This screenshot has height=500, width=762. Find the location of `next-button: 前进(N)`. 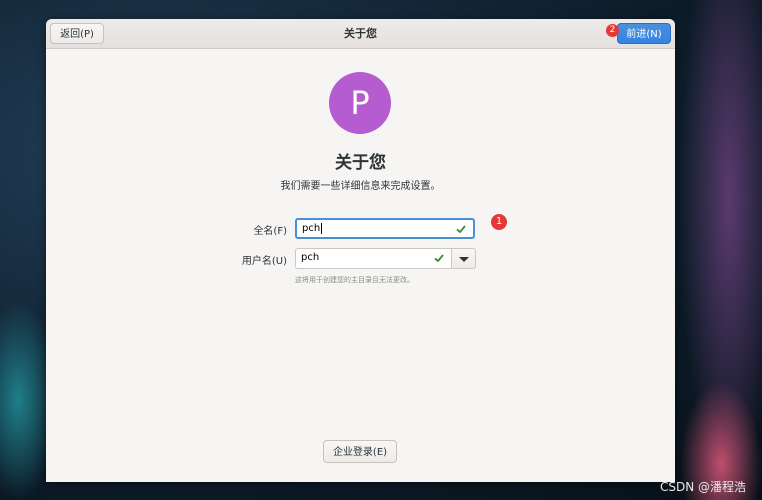

next-button: 前进(N) is located at coordinates (644, 33).